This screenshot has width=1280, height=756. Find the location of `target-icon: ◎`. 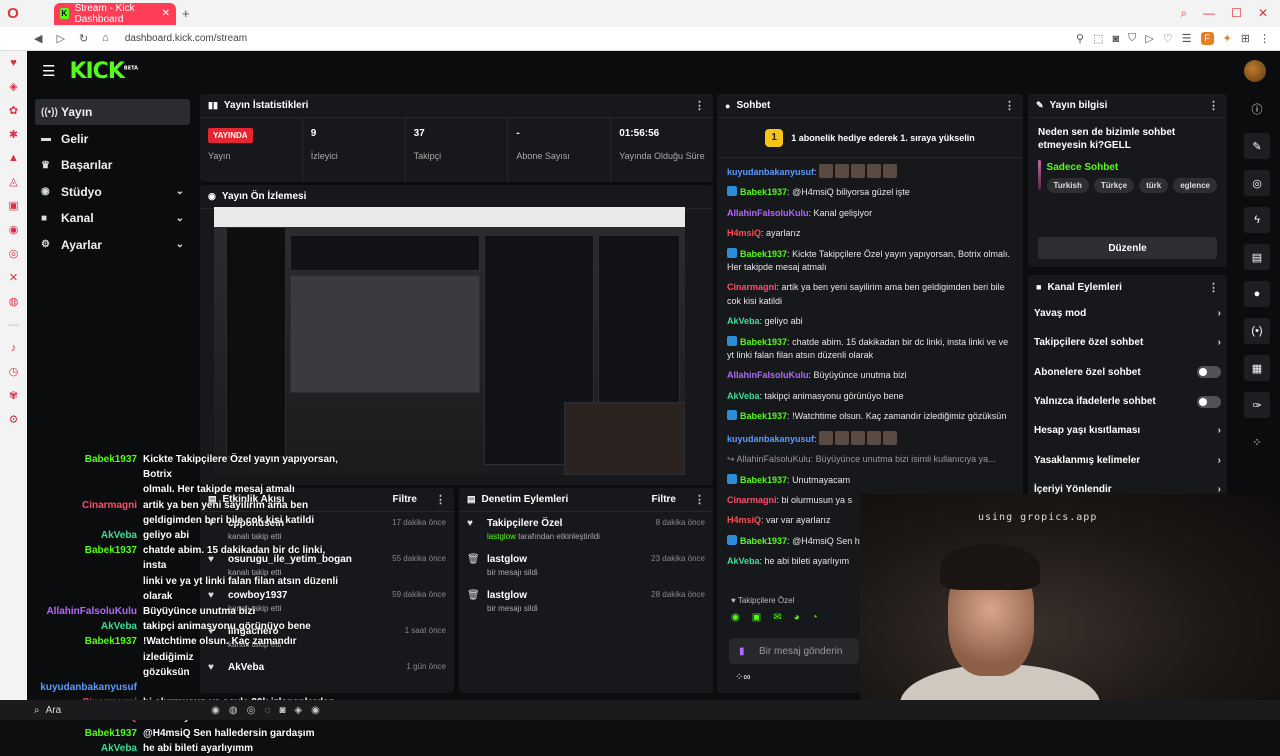

target-icon: ◎ is located at coordinates (1257, 183).